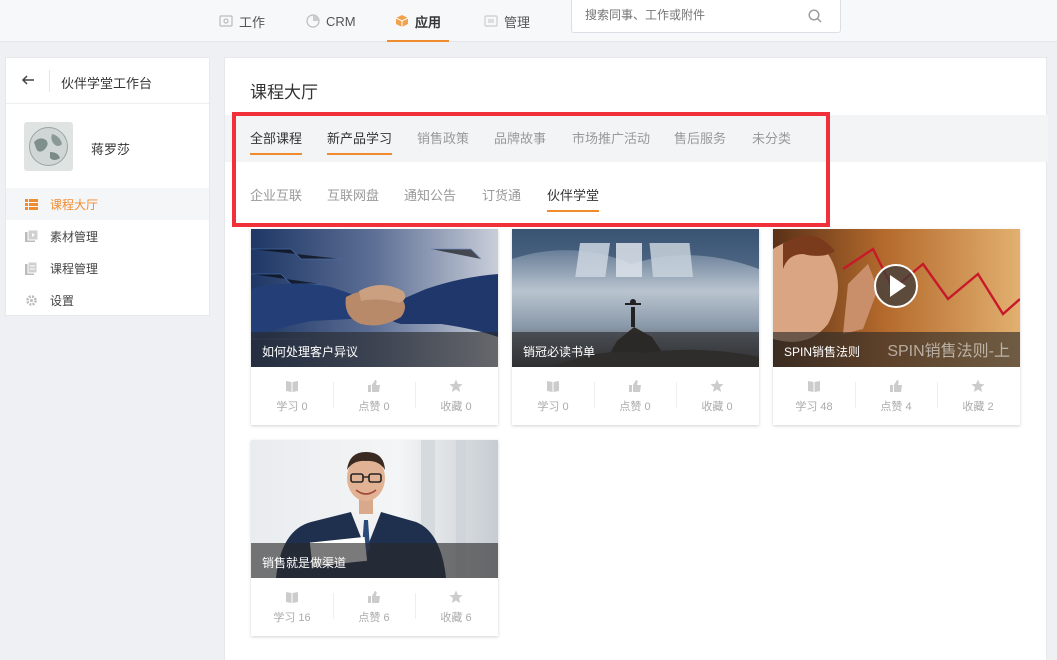 The width and height of the screenshot is (1057, 660). I want to click on top-navigation-bar: 工作 CRM 应用 管理, so click(528, 21).